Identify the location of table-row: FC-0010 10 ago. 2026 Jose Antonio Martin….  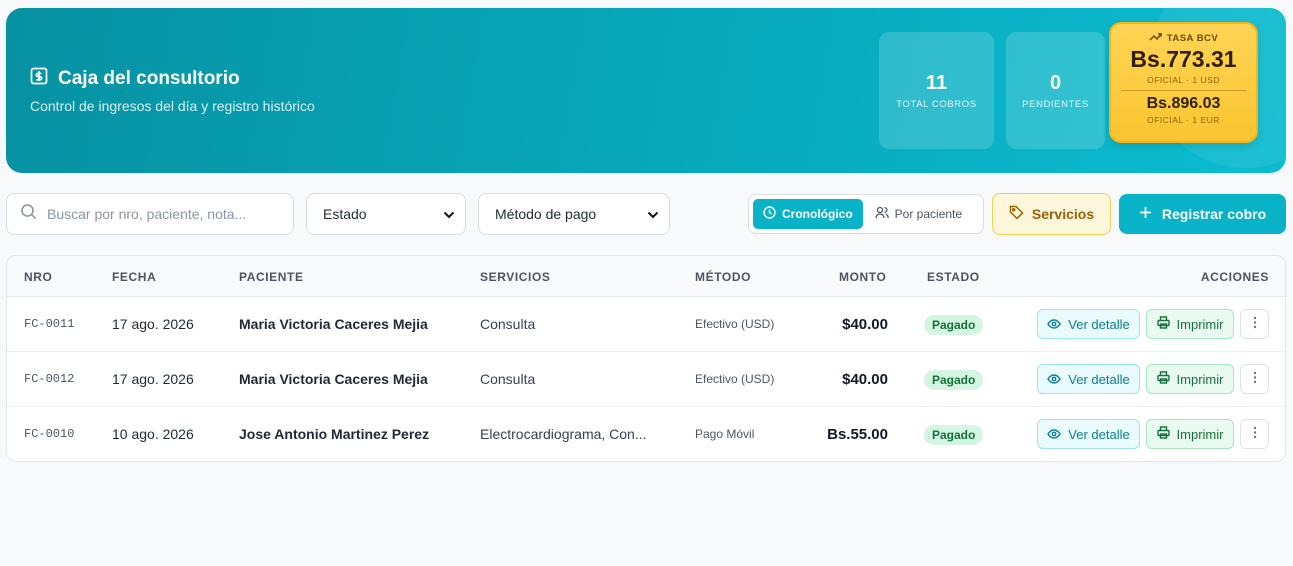
(646, 434).